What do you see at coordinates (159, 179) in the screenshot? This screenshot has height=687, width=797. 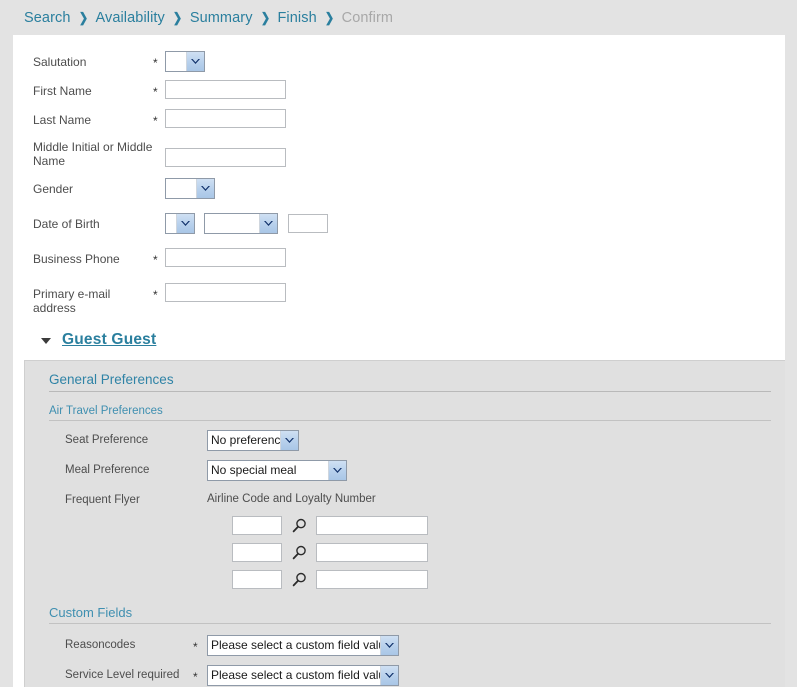 I see `gender-required-marker` at bounding box center [159, 179].